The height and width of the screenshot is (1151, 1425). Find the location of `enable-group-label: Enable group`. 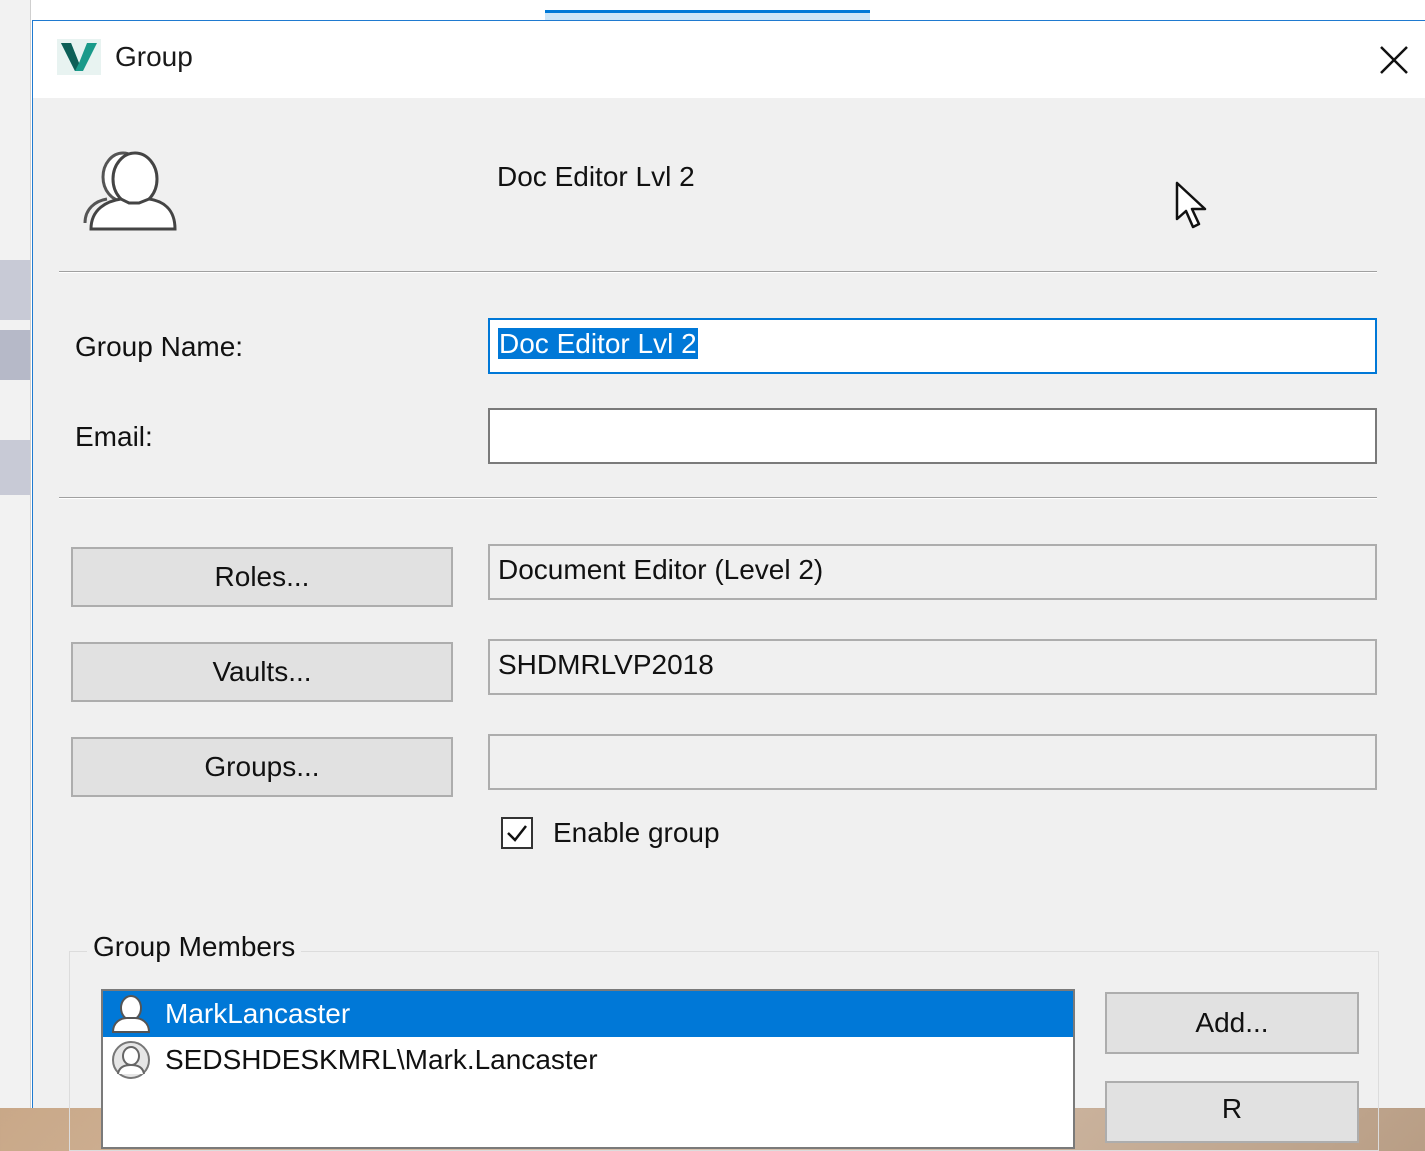

enable-group-label: Enable group is located at coordinates (636, 832).